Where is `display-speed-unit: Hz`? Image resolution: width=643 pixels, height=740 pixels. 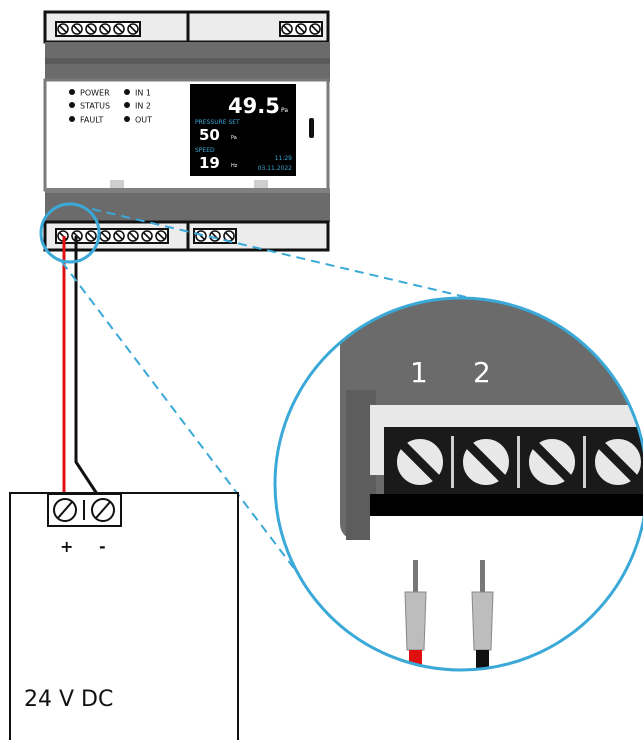
display-speed-unit: Hz is located at coordinates (234, 166).